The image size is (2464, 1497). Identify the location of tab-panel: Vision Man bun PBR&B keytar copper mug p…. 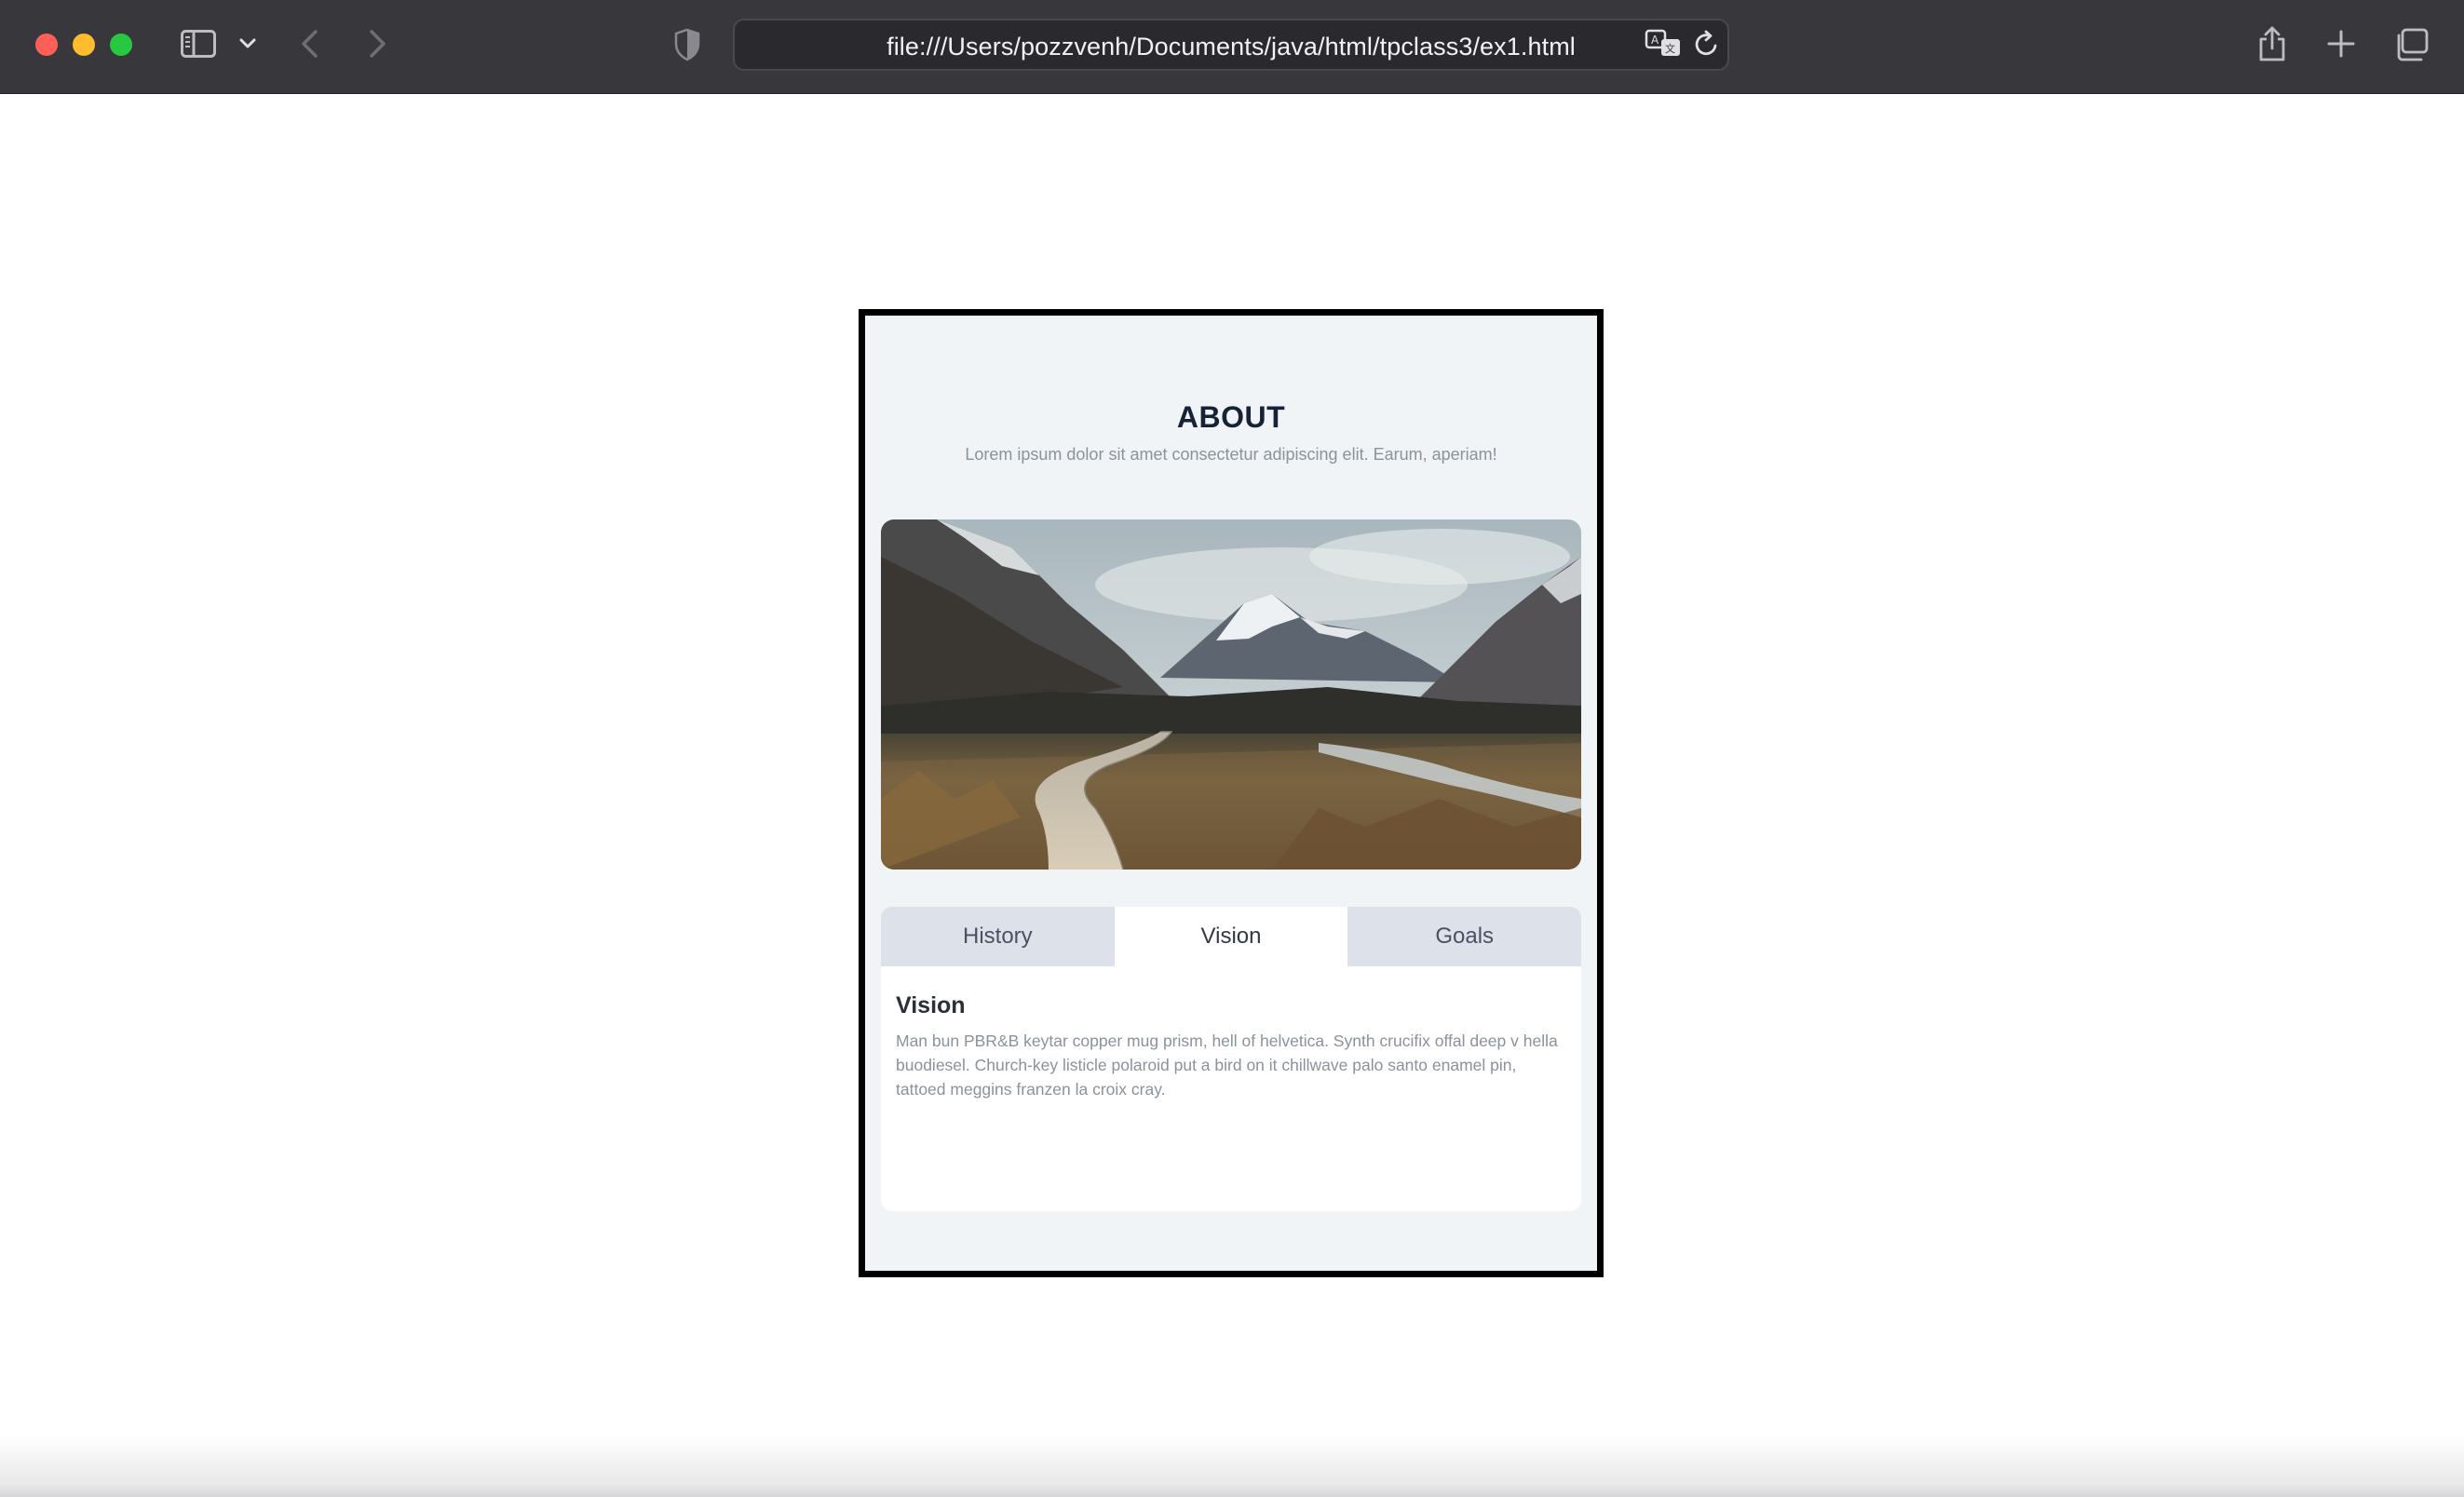
(1231, 1088).